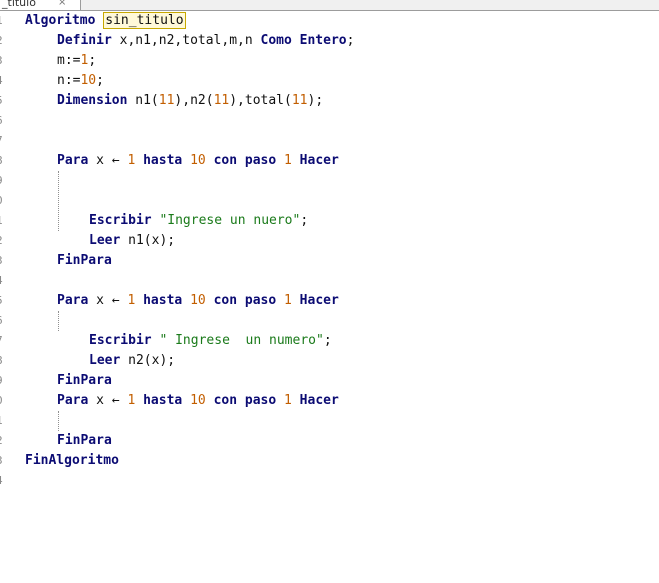 The image size is (659, 583). I want to click on code-text: Definir x,n1,n2,total,m,n Como Entero;, so click(205, 41).